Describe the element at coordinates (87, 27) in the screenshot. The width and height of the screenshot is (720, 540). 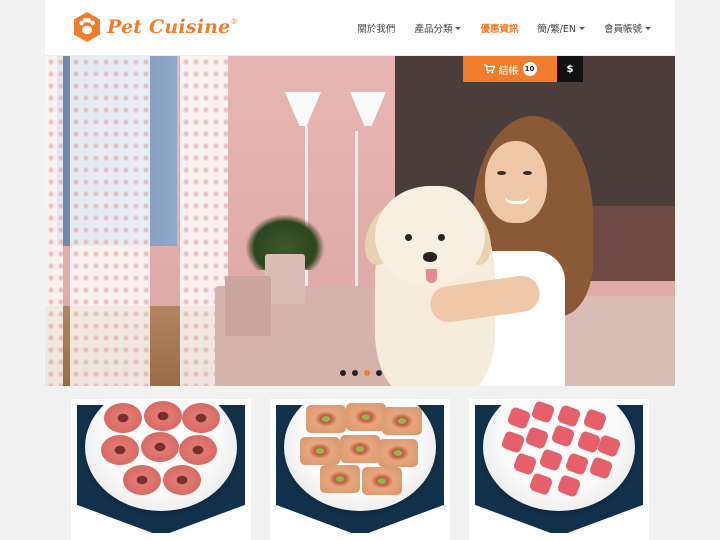
I see `paw-logo-icon` at that location.